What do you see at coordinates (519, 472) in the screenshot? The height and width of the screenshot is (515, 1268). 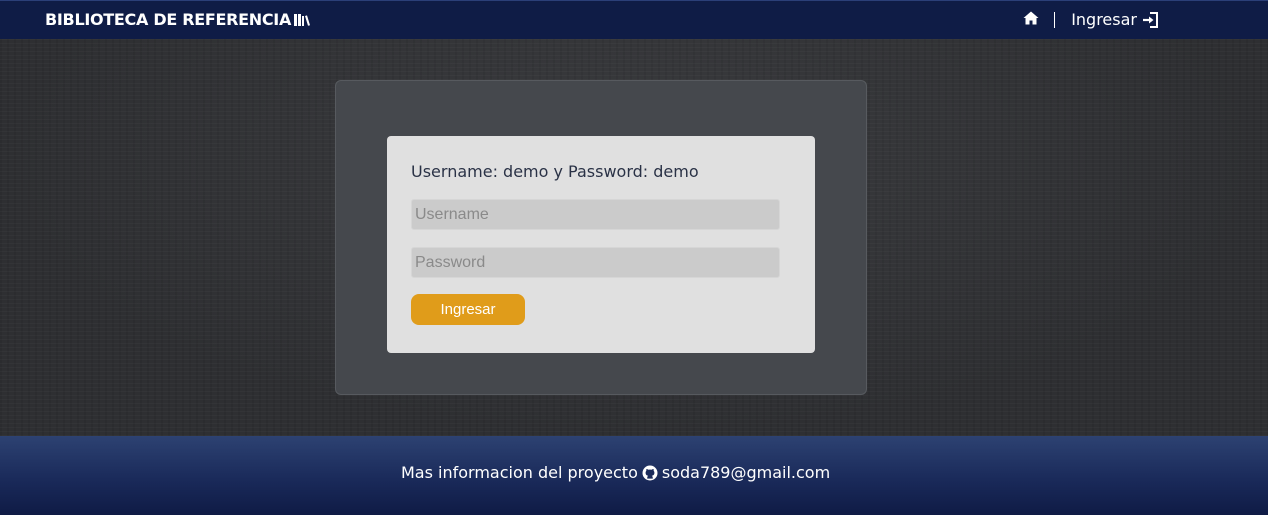 I see `footer-project-text: Mas informacion del proyecto` at bounding box center [519, 472].